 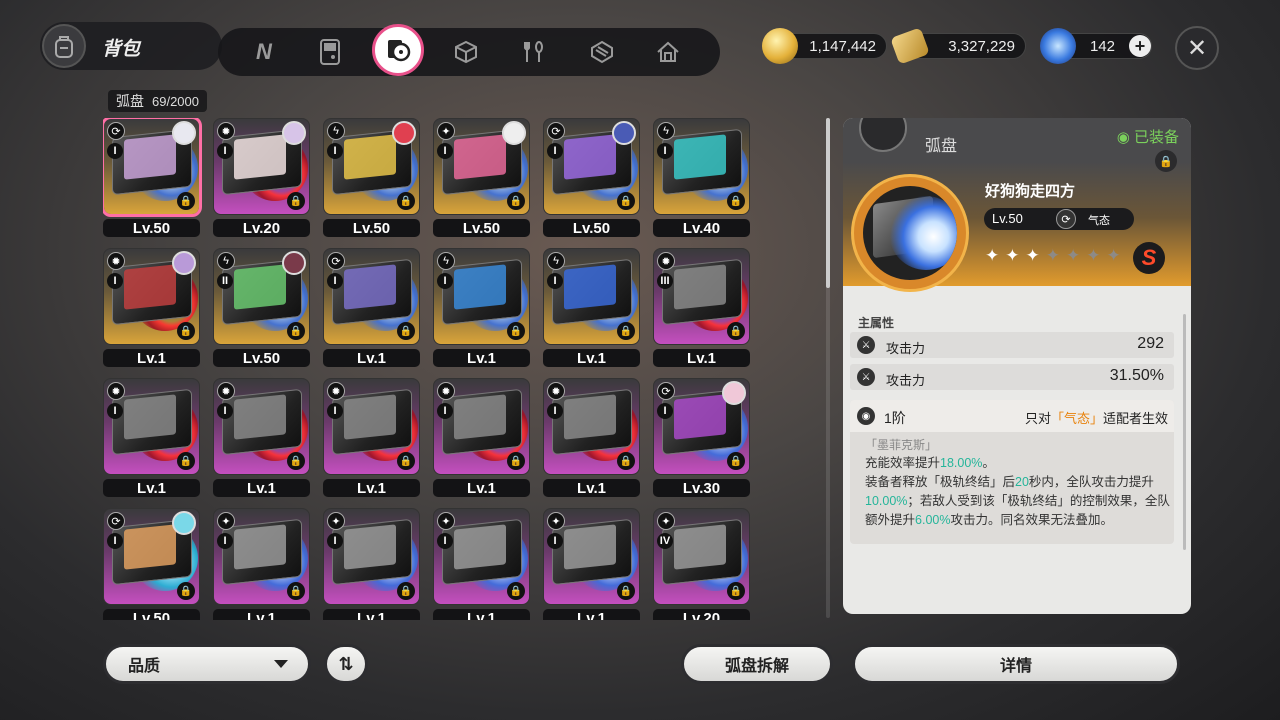 I want to click on grid-scrollbar, so click(x=828, y=368).